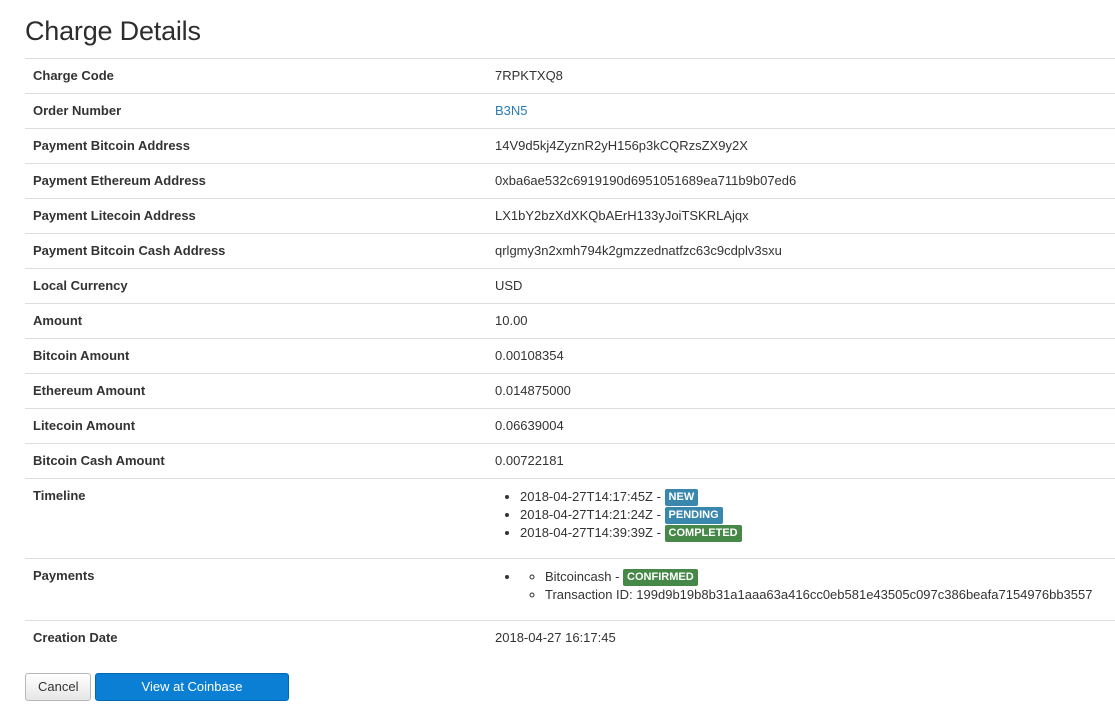 The width and height of the screenshot is (1115, 726). Describe the element at coordinates (529, 75) in the screenshot. I see `charge-code-value: 7RPKTXQ8` at that location.